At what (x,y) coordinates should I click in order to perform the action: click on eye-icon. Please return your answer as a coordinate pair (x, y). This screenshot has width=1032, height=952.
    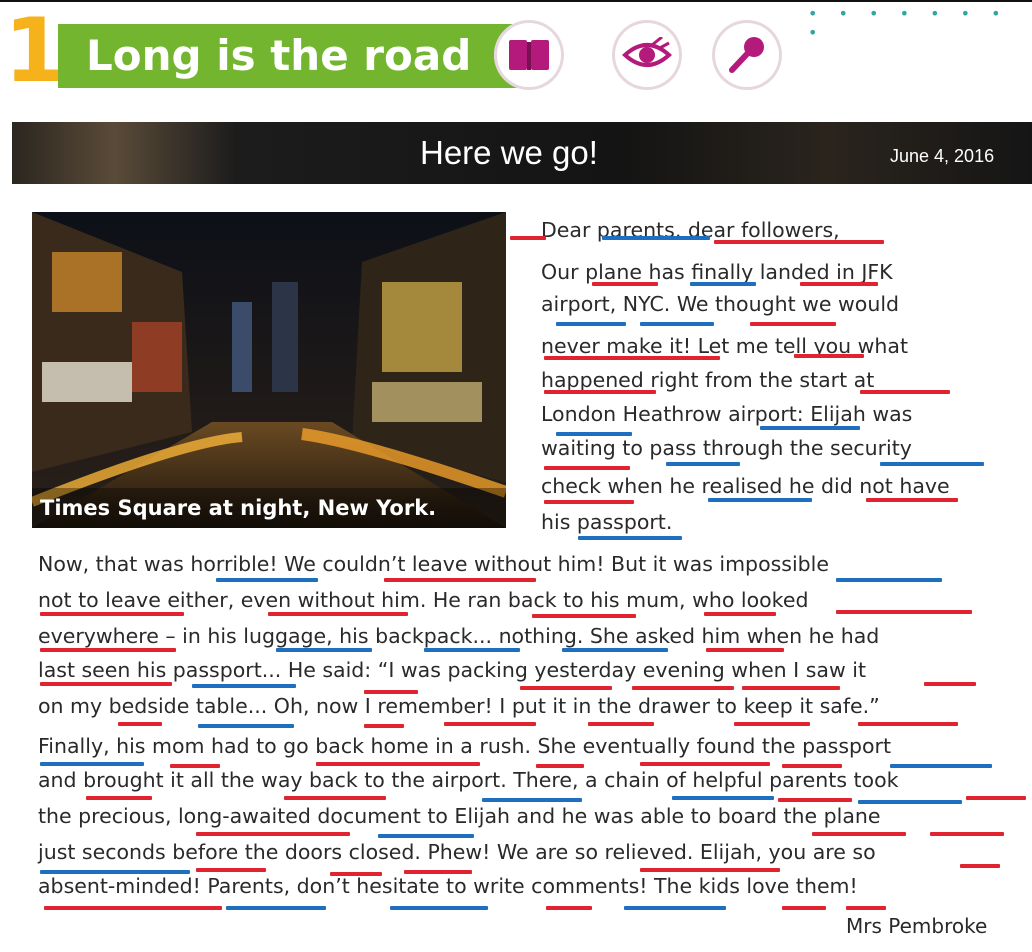
    Looking at the image, I should click on (647, 52).